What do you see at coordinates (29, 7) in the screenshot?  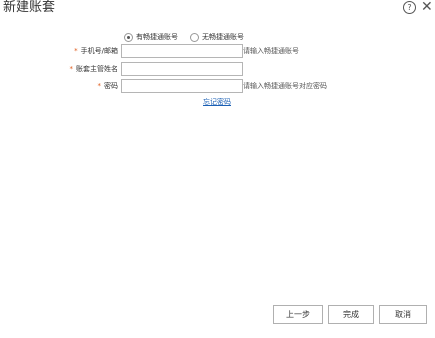 I see `dialog-title: 新建账套` at bounding box center [29, 7].